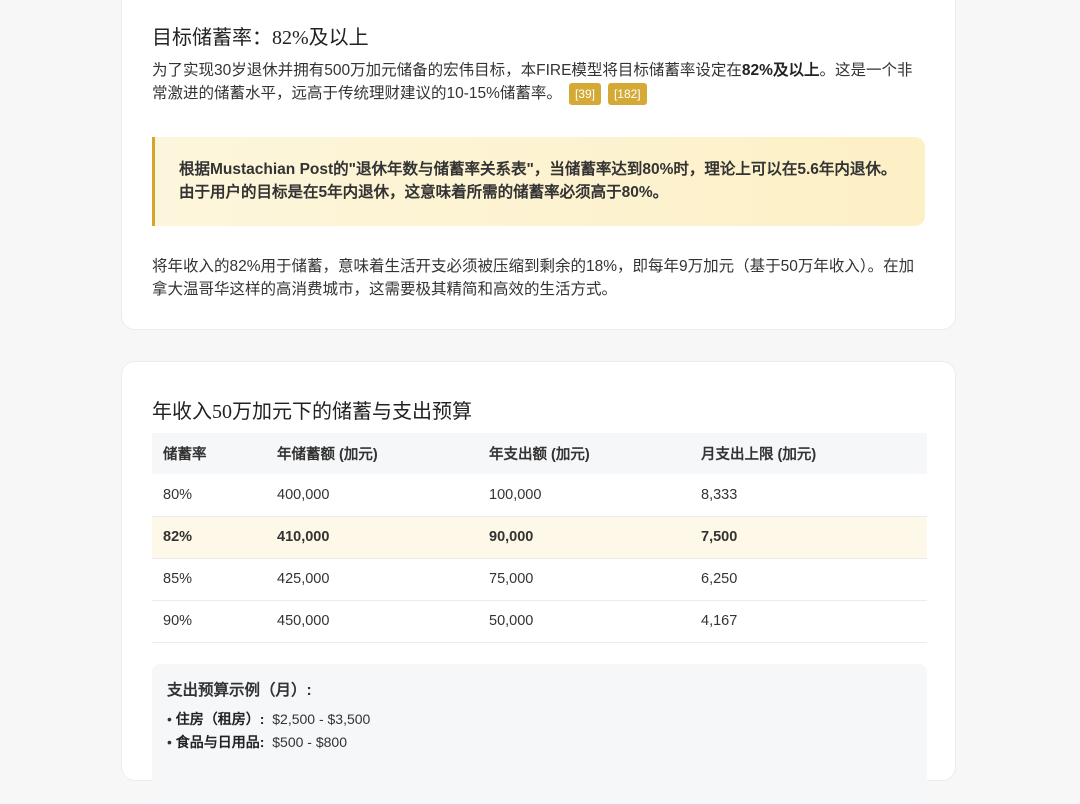 The height and width of the screenshot is (804, 1080). I want to click on budget-value: $2,500 - $3,500, so click(321, 719).